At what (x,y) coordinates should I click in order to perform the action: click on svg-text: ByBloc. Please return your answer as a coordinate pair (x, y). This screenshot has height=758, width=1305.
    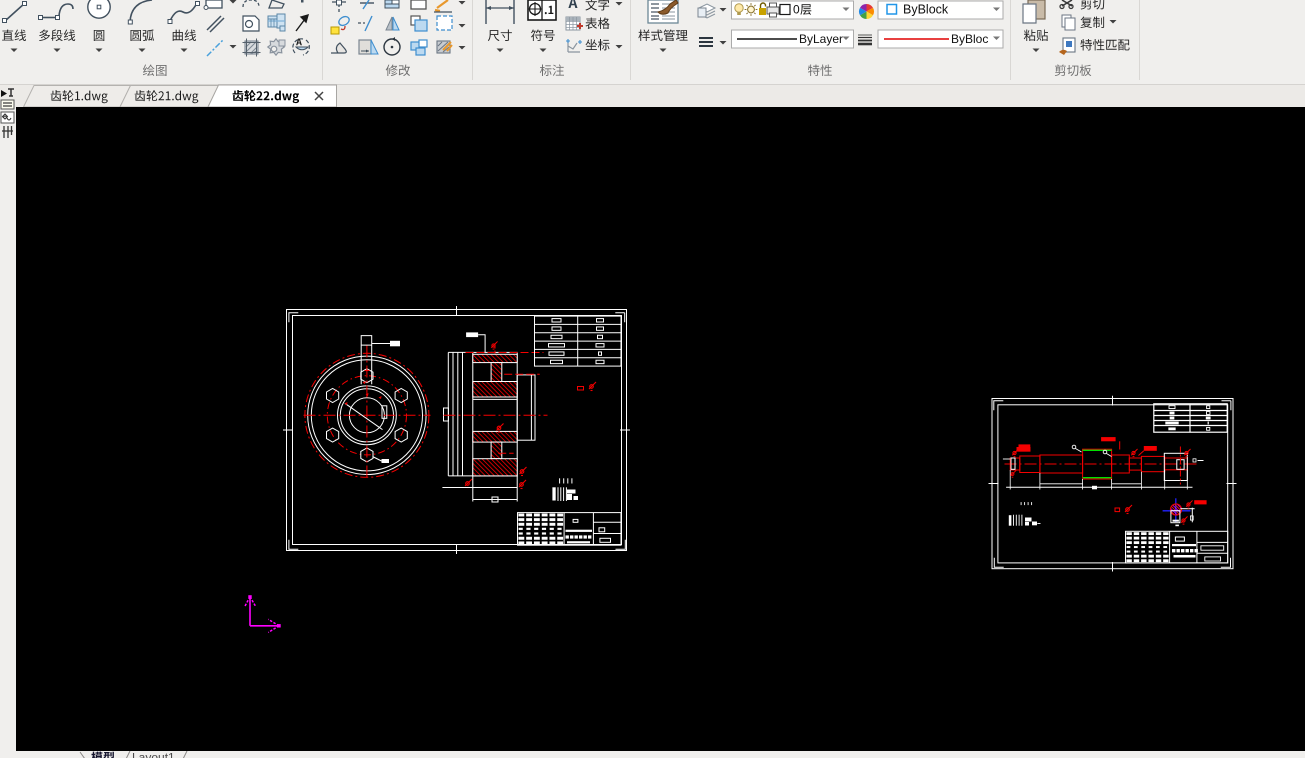
    Looking at the image, I should click on (969, 39).